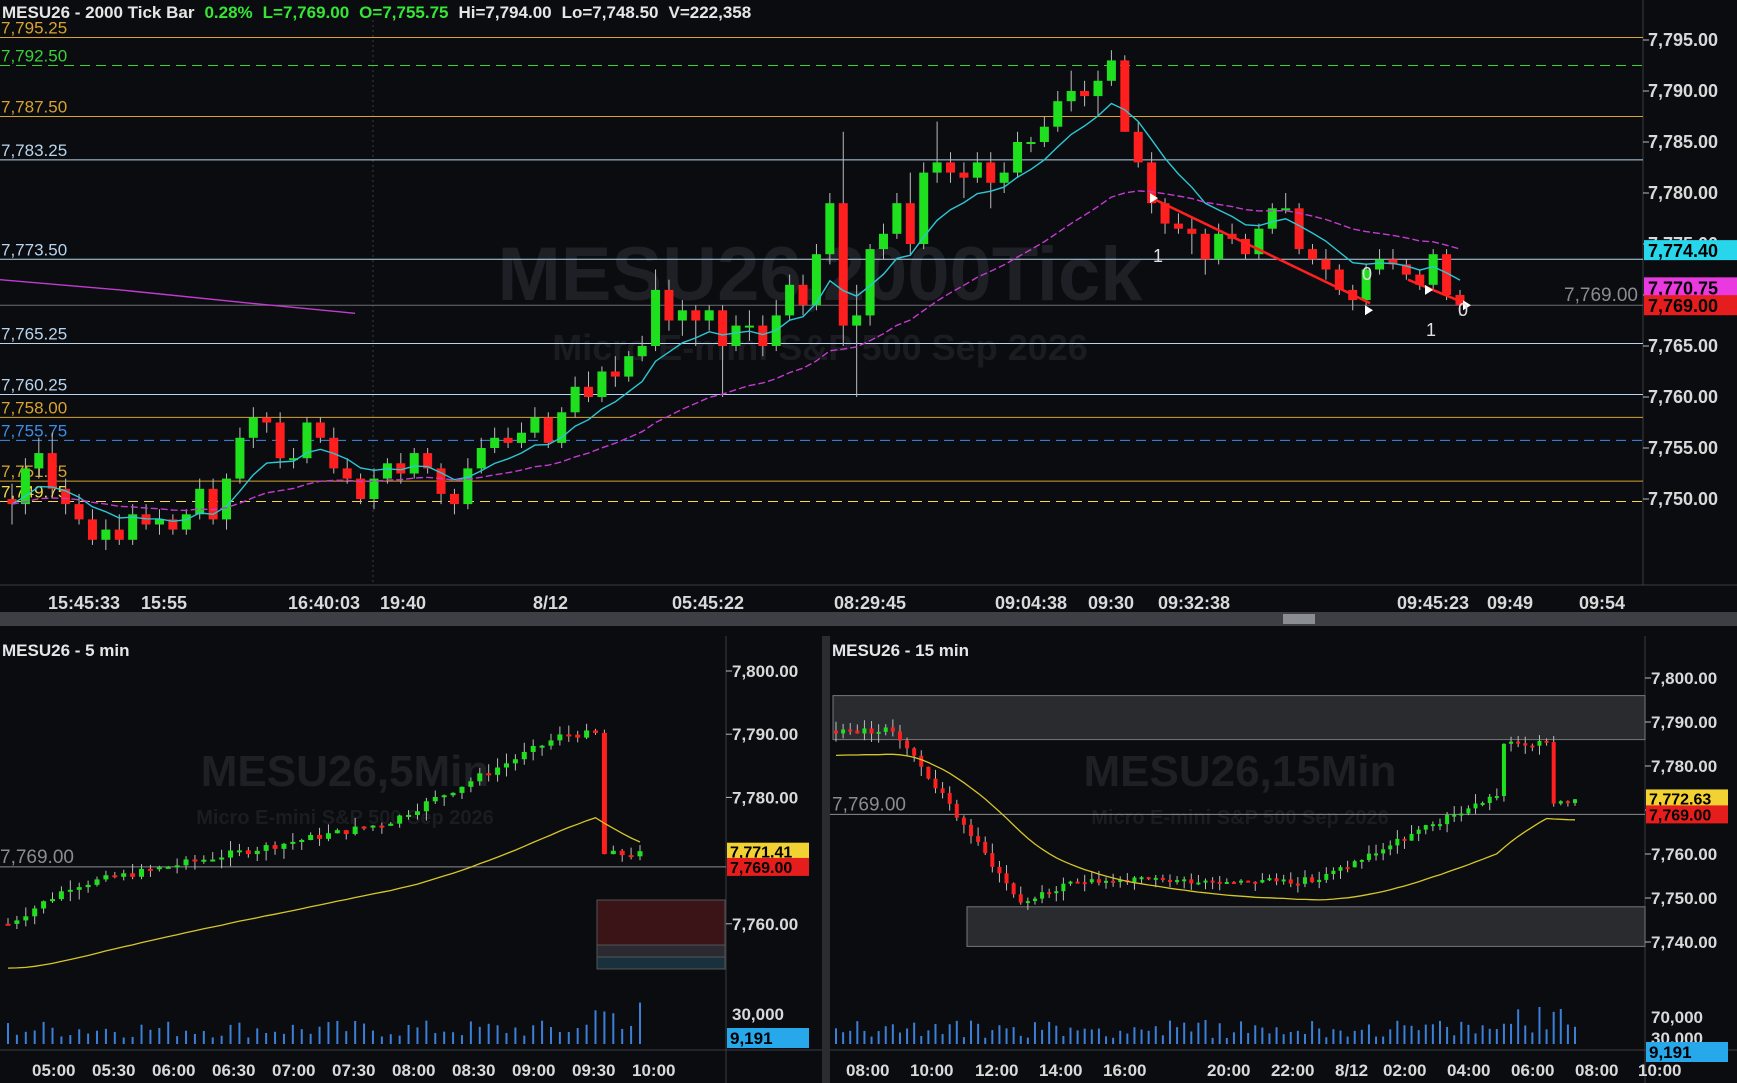 This screenshot has width=1737, height=1083. What do you see at coordinates (661, 951) in the screenshot?
I see `position-box-mid` at bounding box center [661, 951].